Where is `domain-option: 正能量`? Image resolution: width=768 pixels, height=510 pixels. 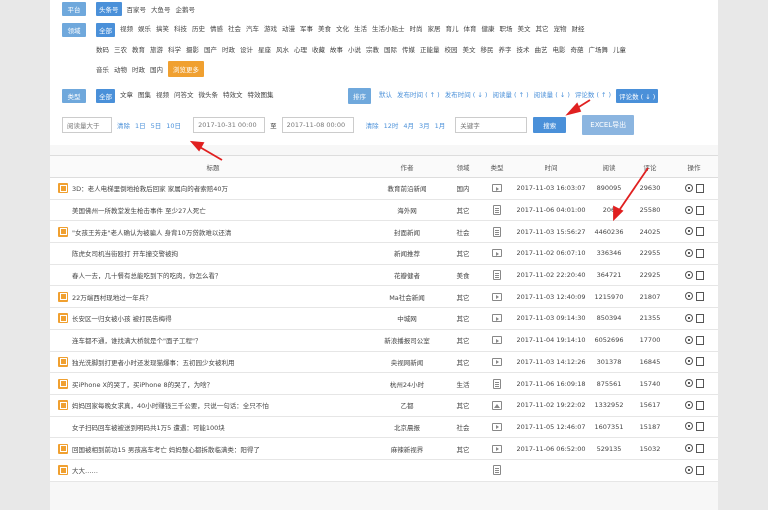
domain-option: 正能量 is located at coordinates (430, 49).